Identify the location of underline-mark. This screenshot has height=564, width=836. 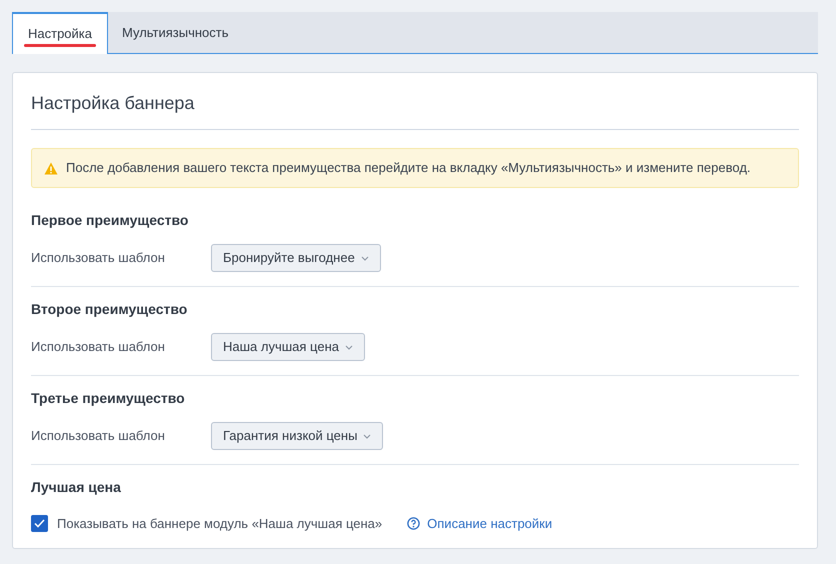
(60, 45).